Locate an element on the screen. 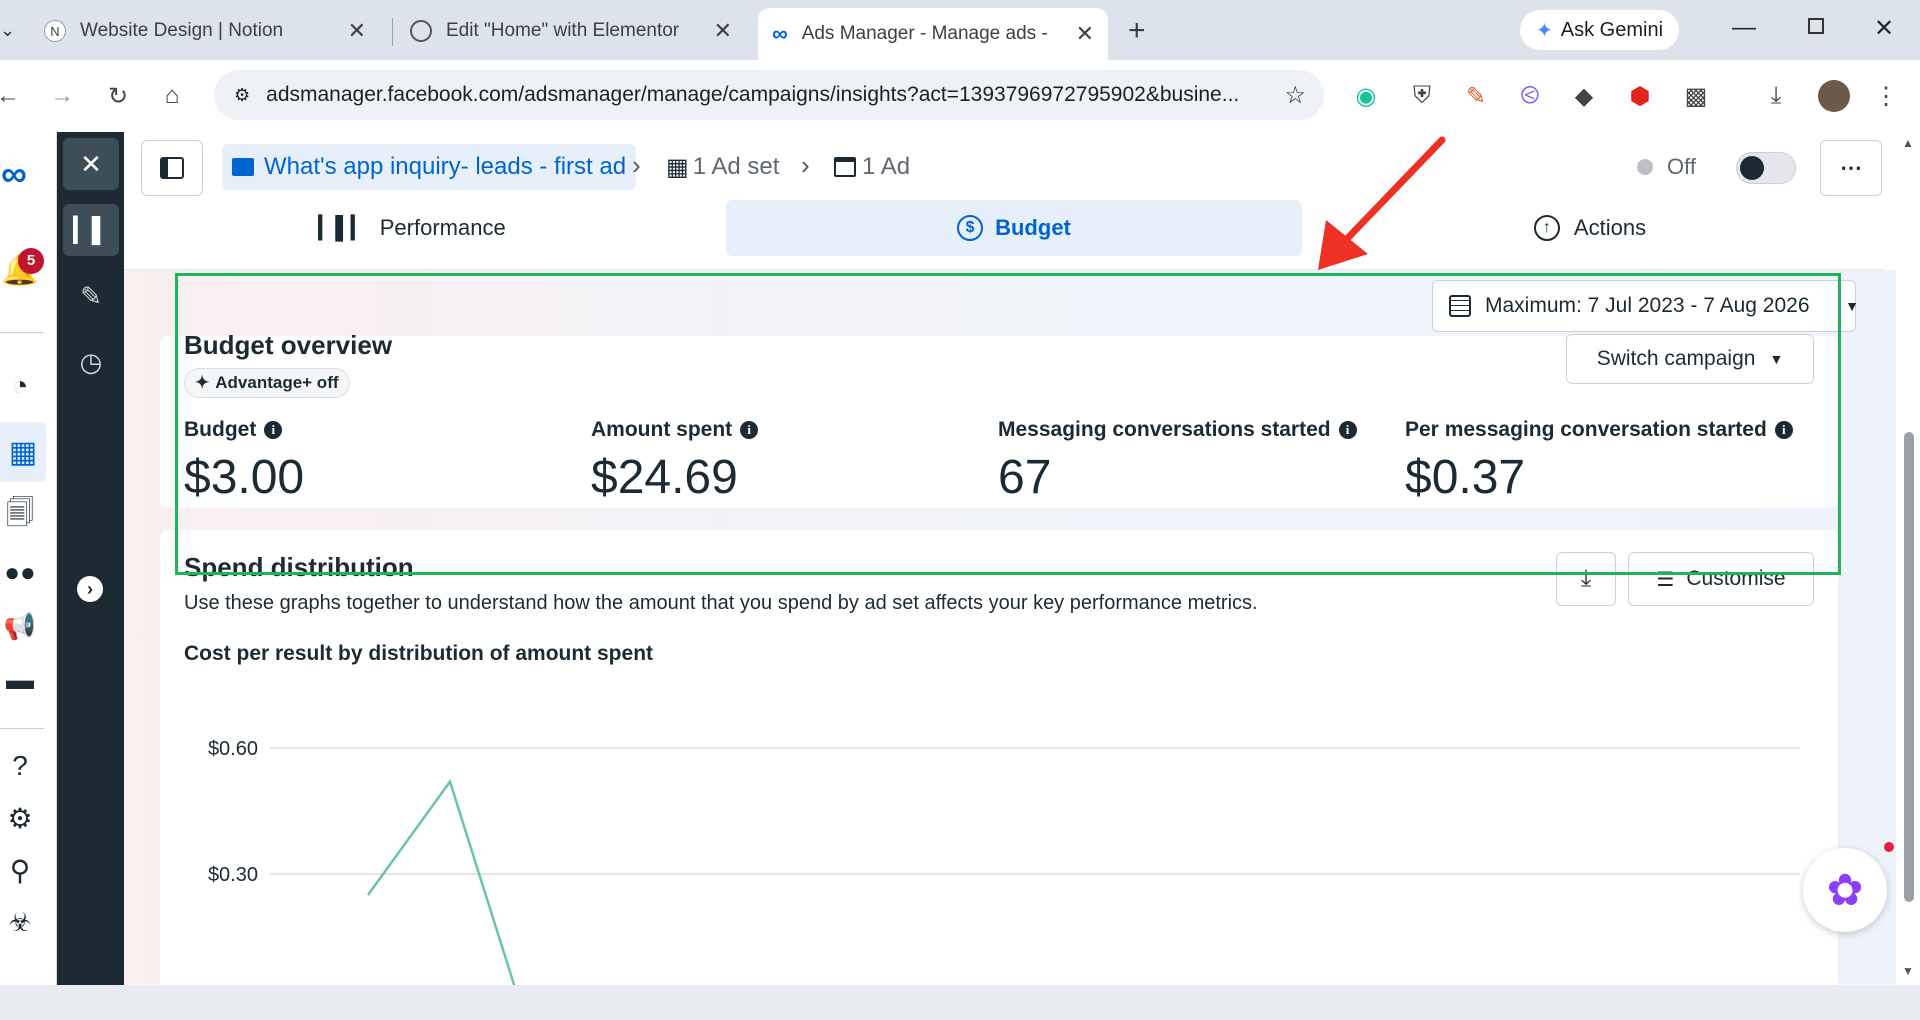 The image size is (1920, 1020). profile-avatar is located at coordinates (1834, 96).